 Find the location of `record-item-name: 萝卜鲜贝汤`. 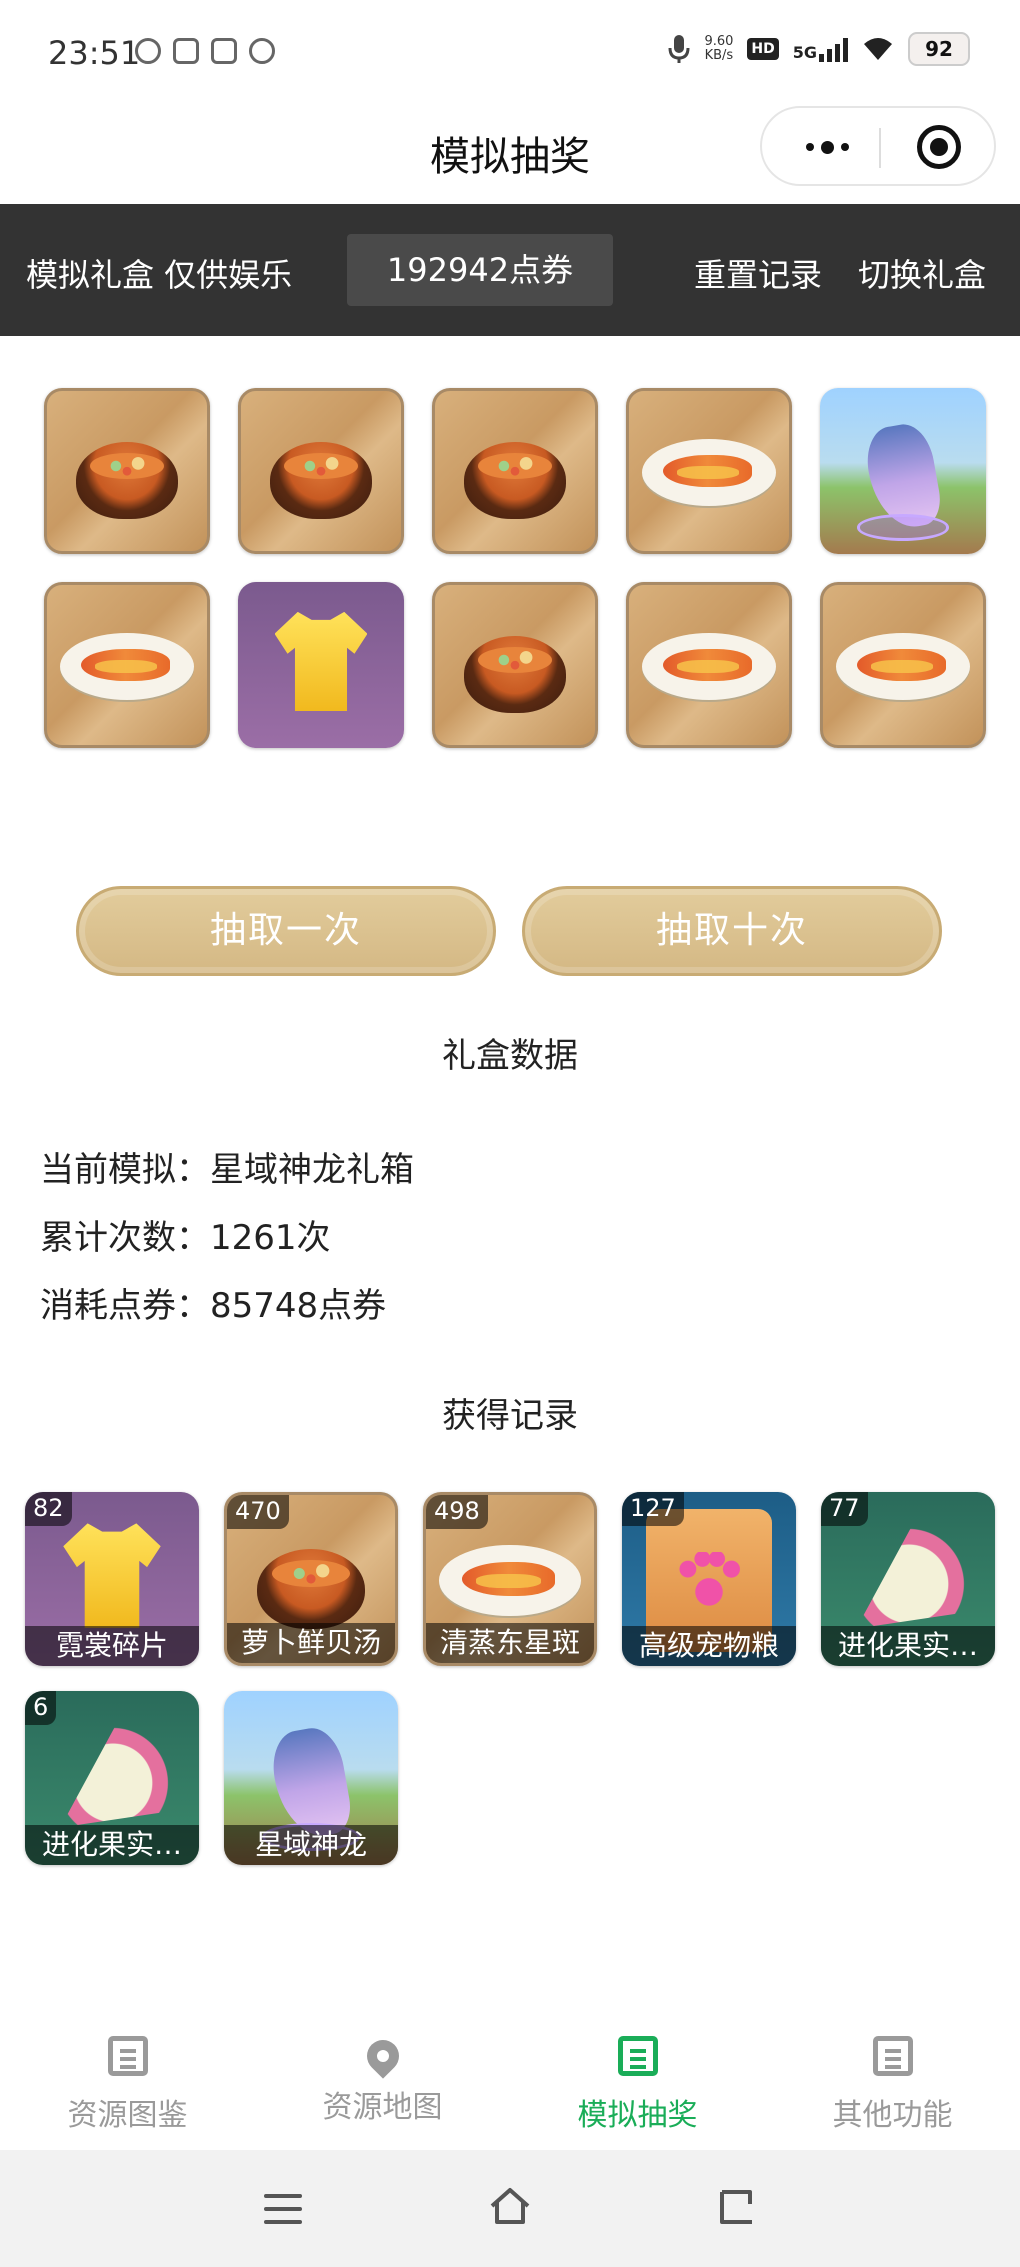

record-item-name: 萝卜鲜贝汤 is located at coordinates (311, 1643).